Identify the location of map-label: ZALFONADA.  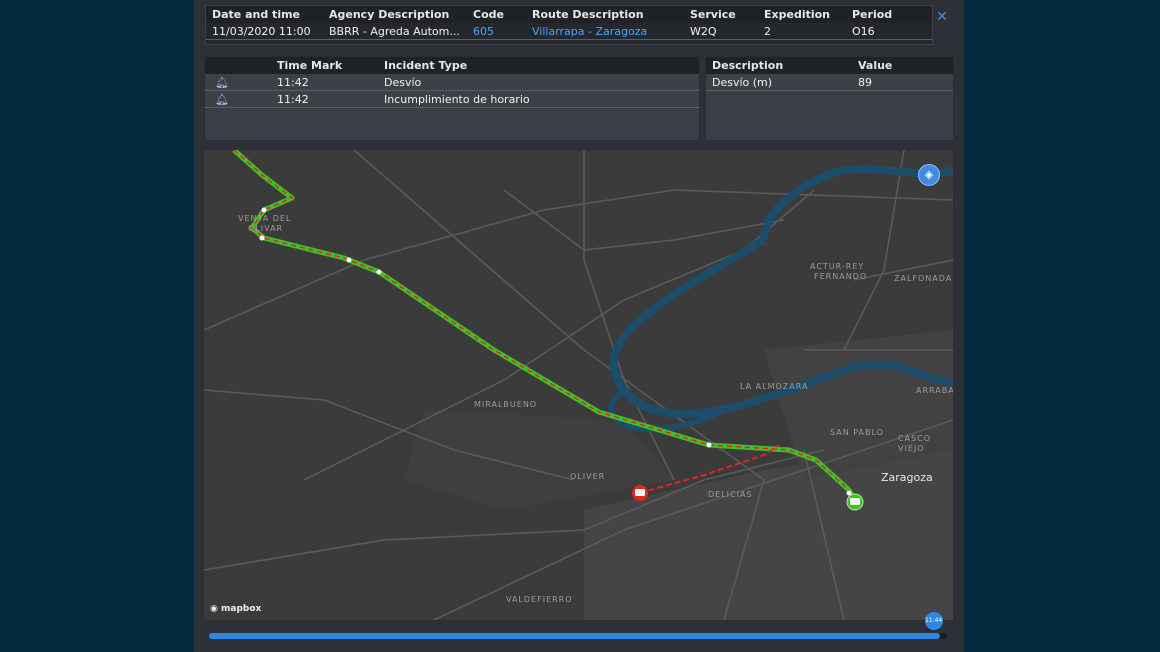
(923, 278).